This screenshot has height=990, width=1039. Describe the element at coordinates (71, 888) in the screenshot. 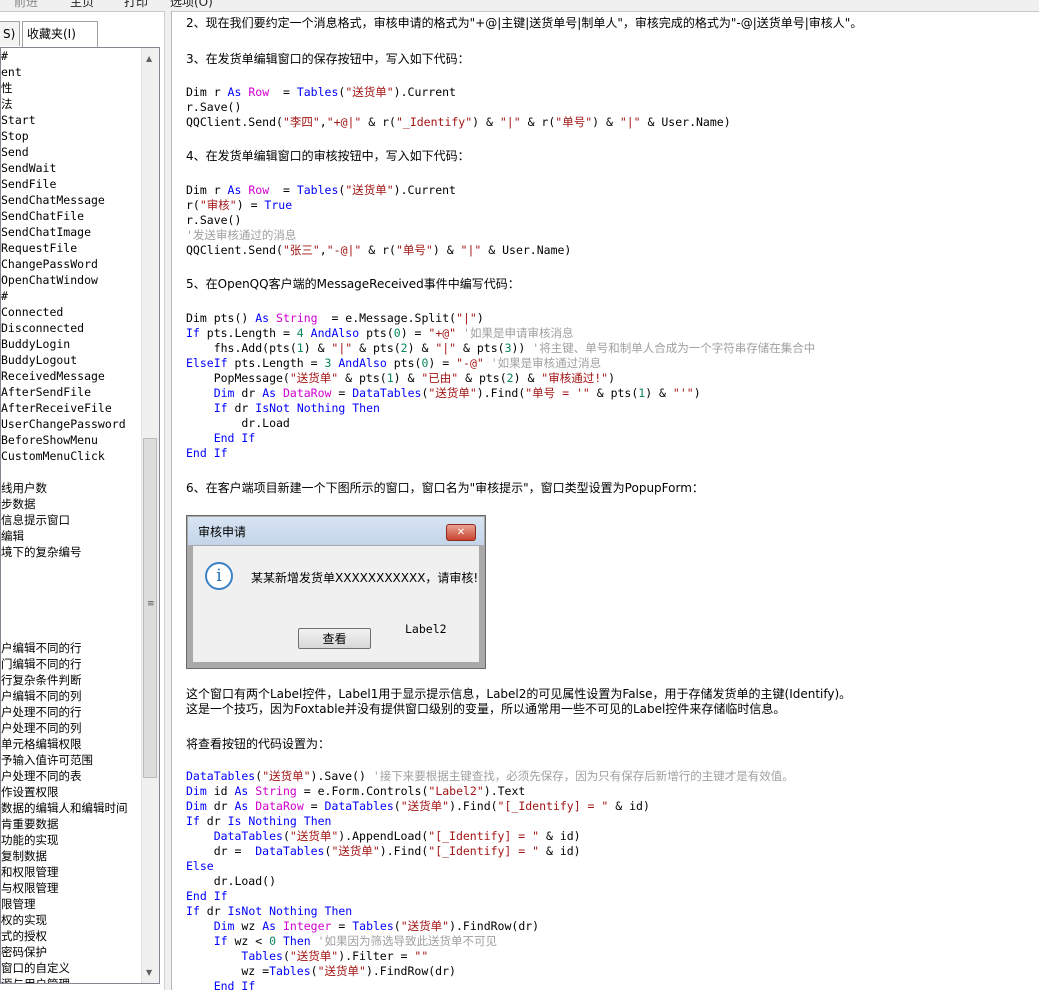

I see `index-item: 与权限管理` at that location.